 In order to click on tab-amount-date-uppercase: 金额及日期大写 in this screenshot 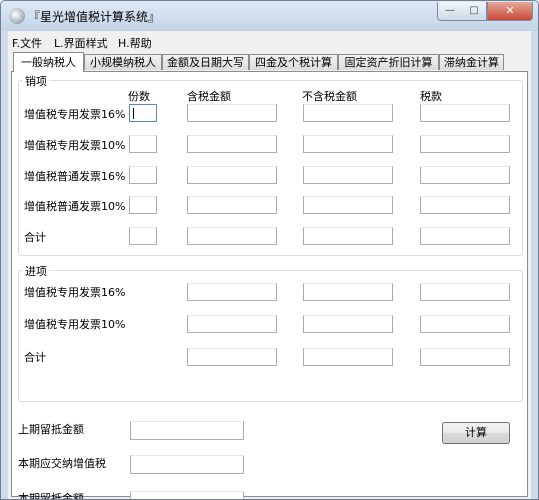, I will do `click(205, 62)`.